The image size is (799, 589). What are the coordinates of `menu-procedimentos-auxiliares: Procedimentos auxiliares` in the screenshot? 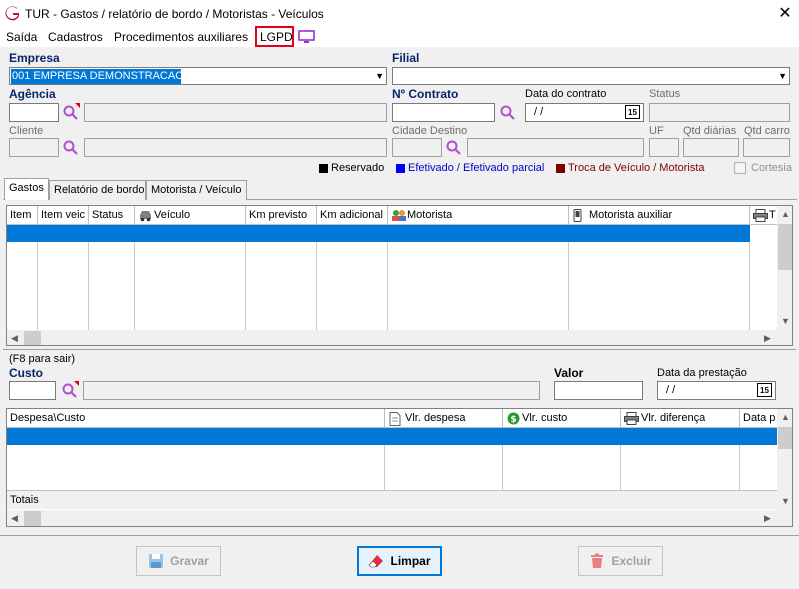 It's located at (181, 37).